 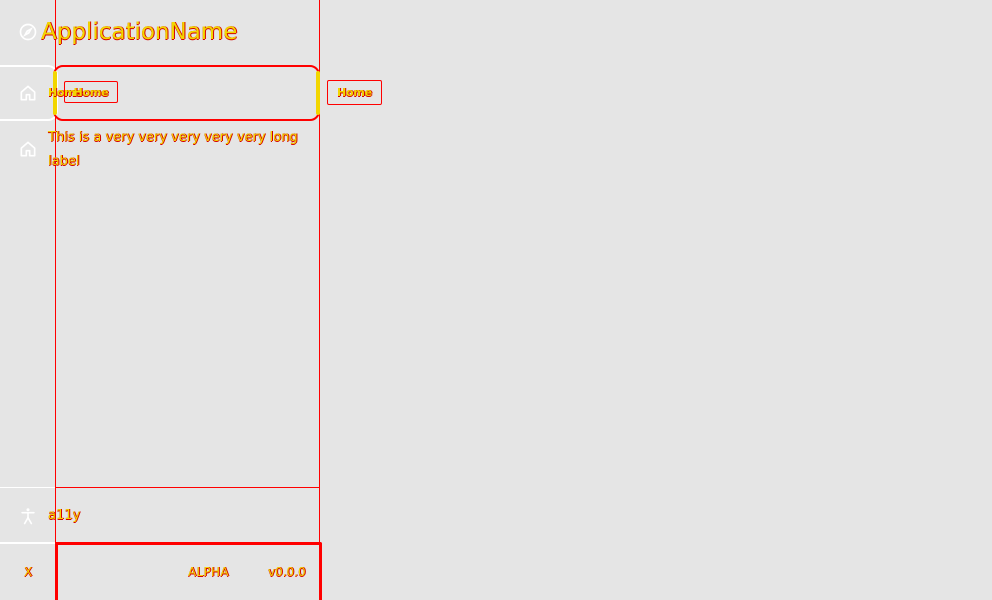 I want to click on close-button: X, so click(x=28, y=572).